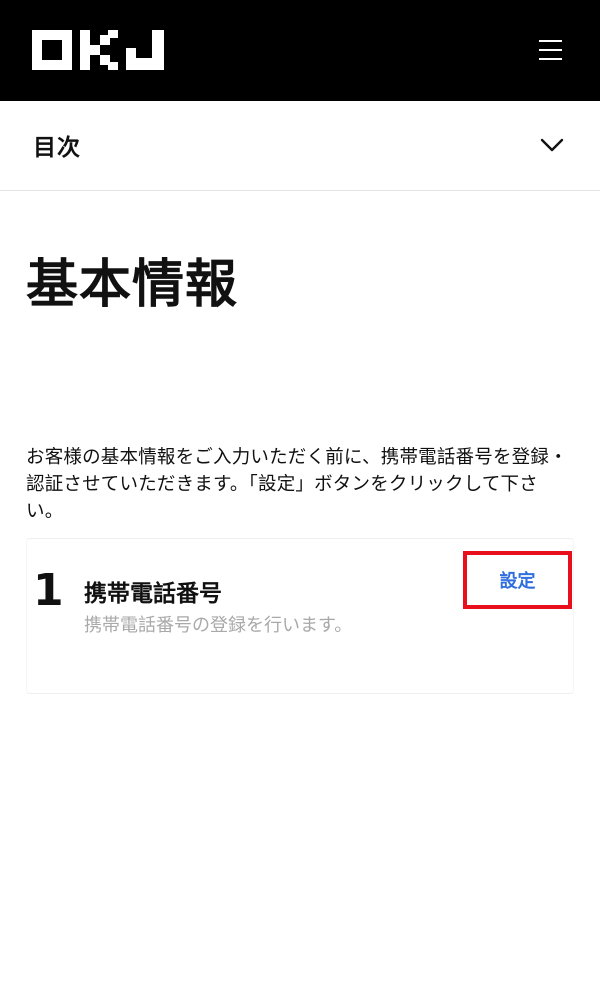 Image resolution: width=600 pixels, height=1000 pixels. I want to click on set-button-label: 設定, so click(517, 581).